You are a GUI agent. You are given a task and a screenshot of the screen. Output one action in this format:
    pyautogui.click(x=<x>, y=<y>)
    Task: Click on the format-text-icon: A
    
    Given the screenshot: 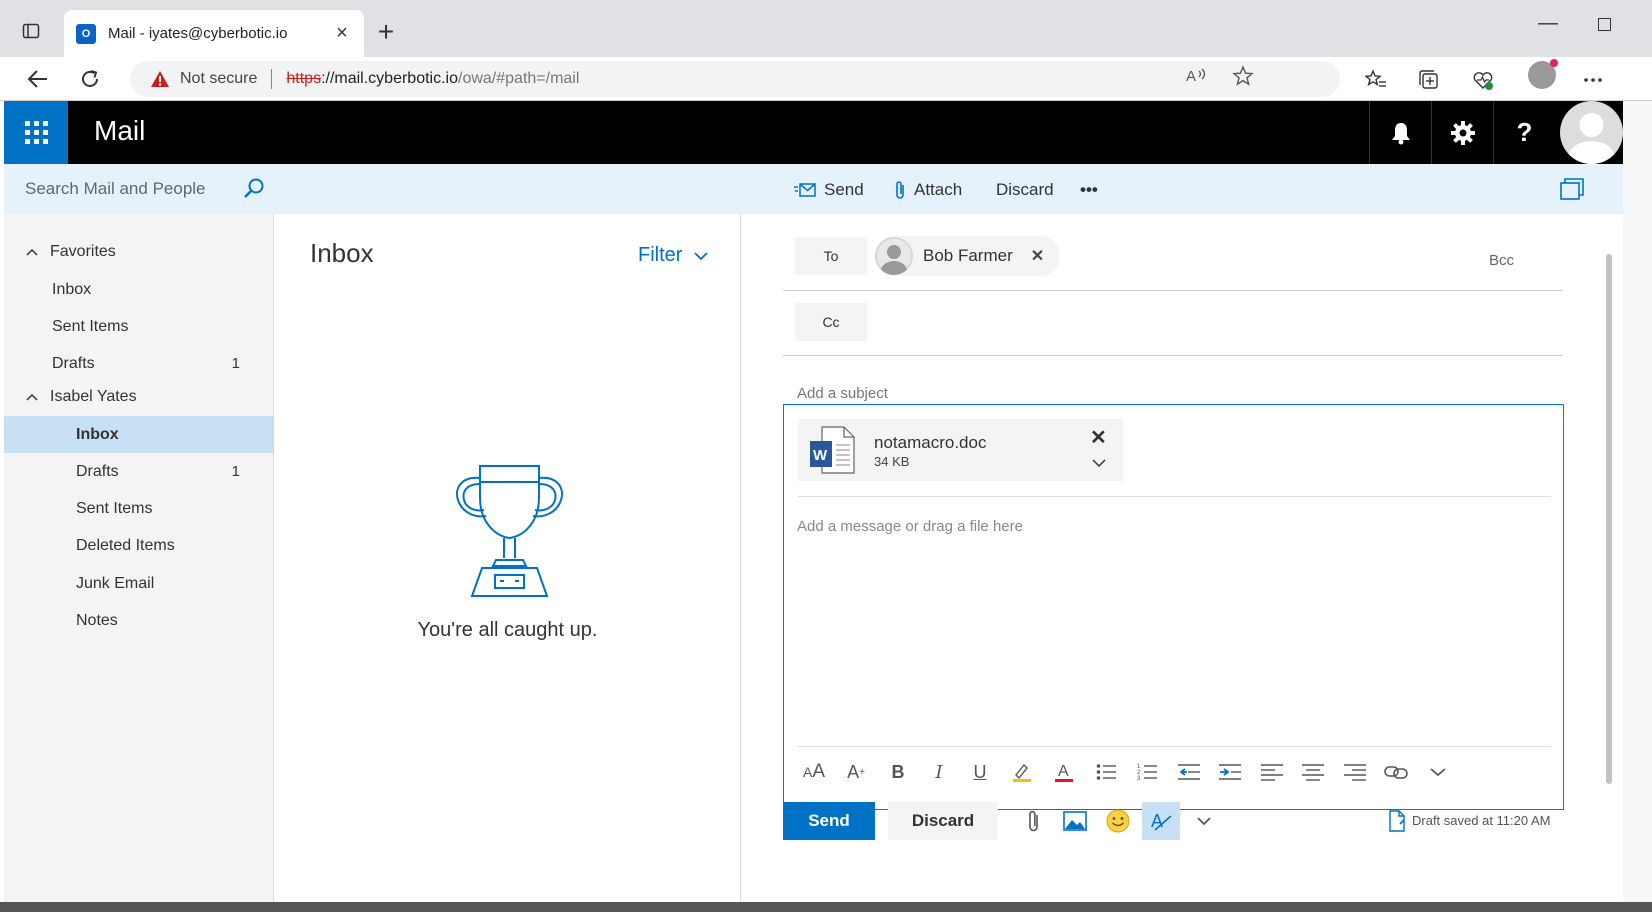 What is the action you would take?
    pyautogui.click(x=1161, y=821)
    